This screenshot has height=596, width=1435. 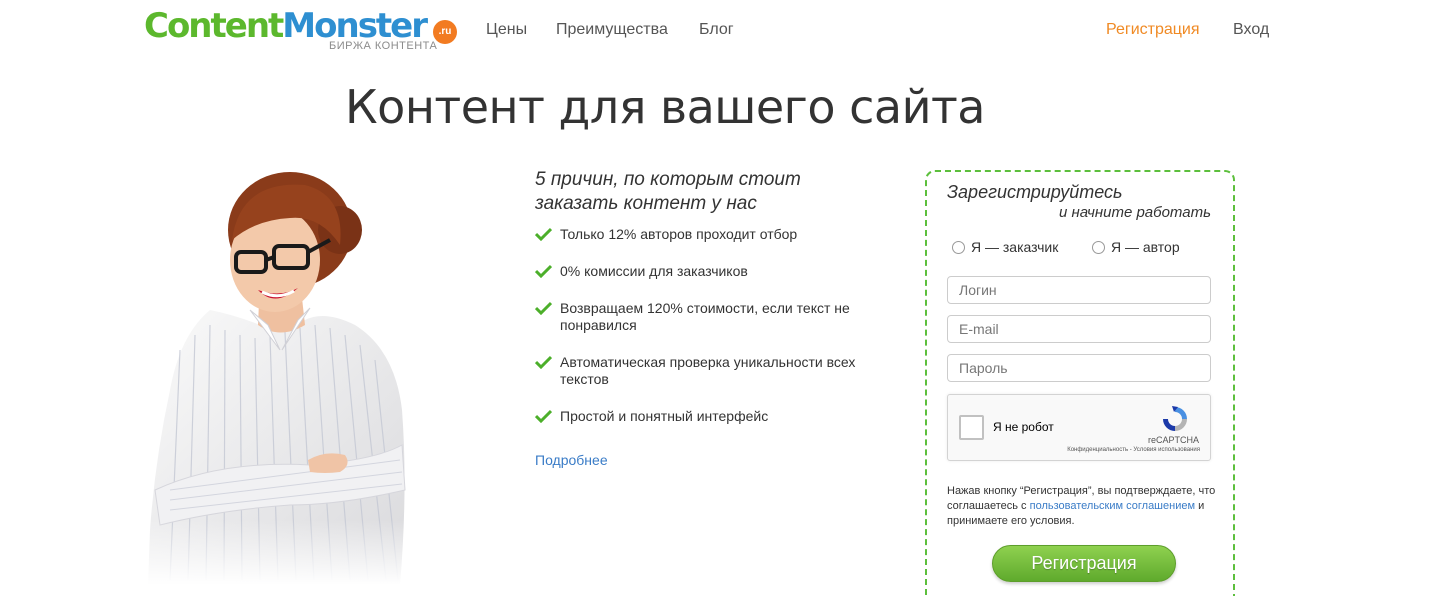 I want to click on reason-text: 0% комиссии для заказчиков, so click(x=654, y=271).